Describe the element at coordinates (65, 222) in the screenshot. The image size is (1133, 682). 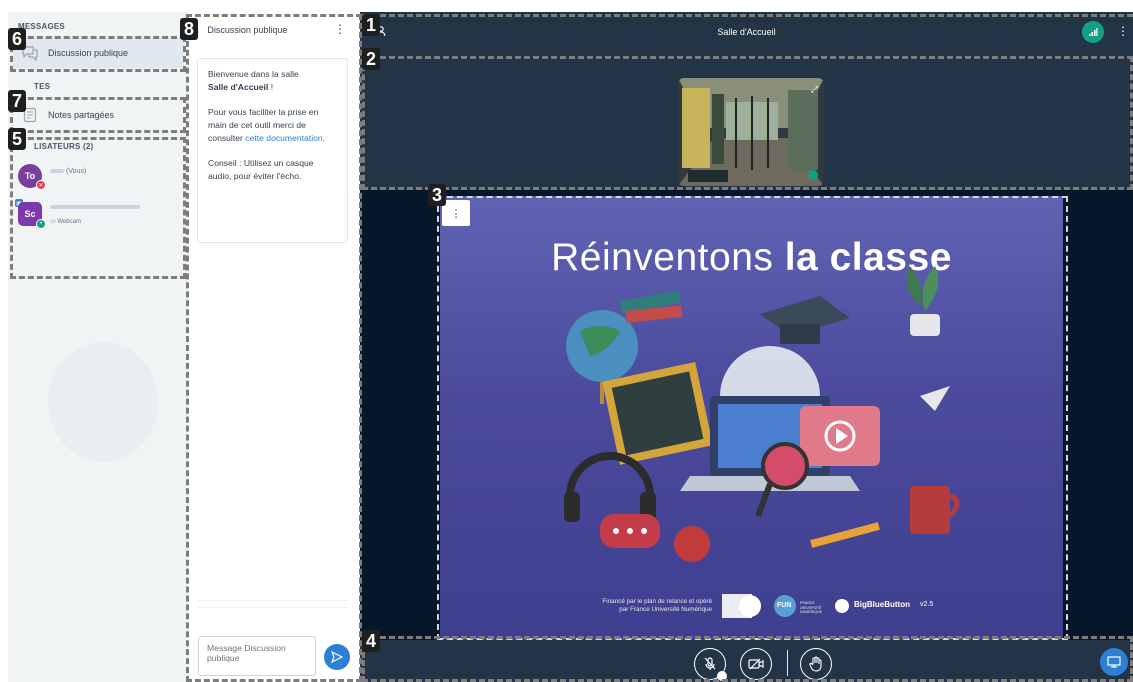
I see `webcam-status: ▭ Webcam` at that location.